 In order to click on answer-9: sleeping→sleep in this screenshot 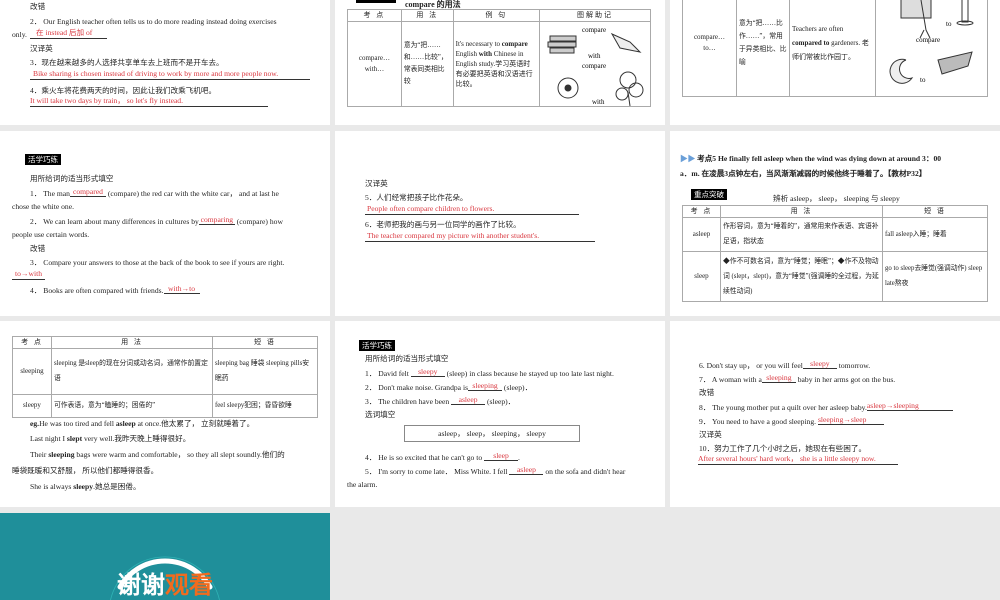, I will do `click(850, 420)`.